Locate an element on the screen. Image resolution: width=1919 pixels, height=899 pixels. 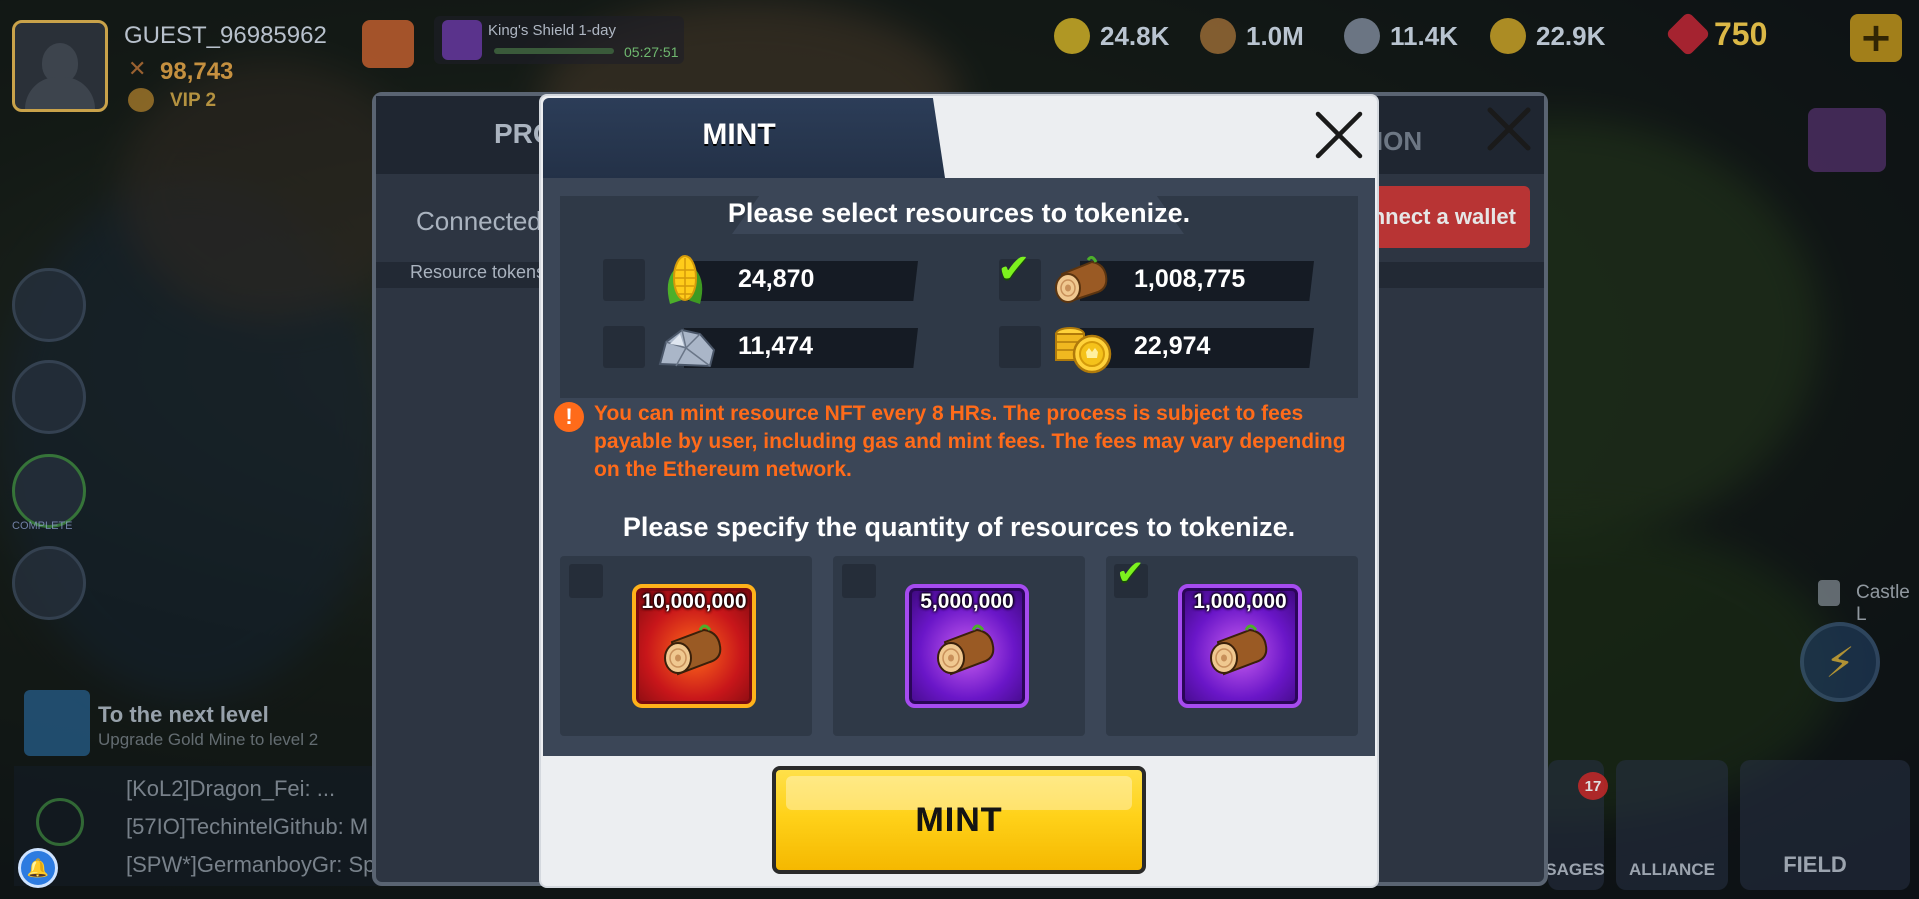
hud-gold-value: 22.9K is located at coordinates (1571, 35).